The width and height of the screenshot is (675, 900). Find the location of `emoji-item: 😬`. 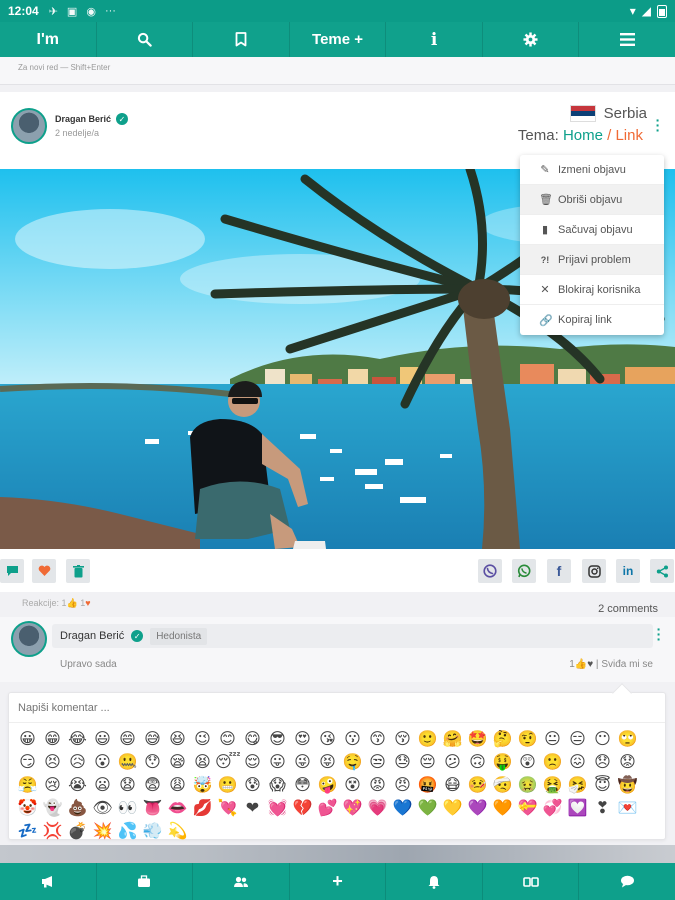

emoji-item: 😬 is located at coordinates (227, 786).